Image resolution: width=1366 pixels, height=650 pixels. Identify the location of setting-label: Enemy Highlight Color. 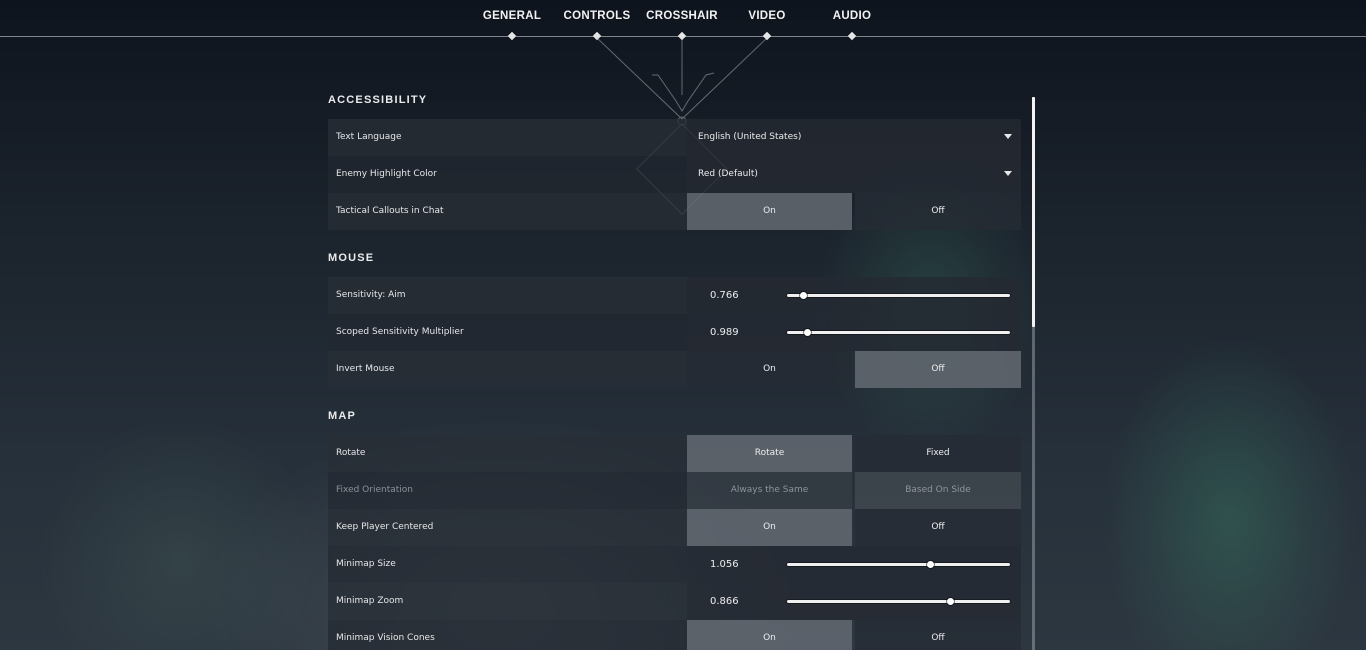
(507, 174).